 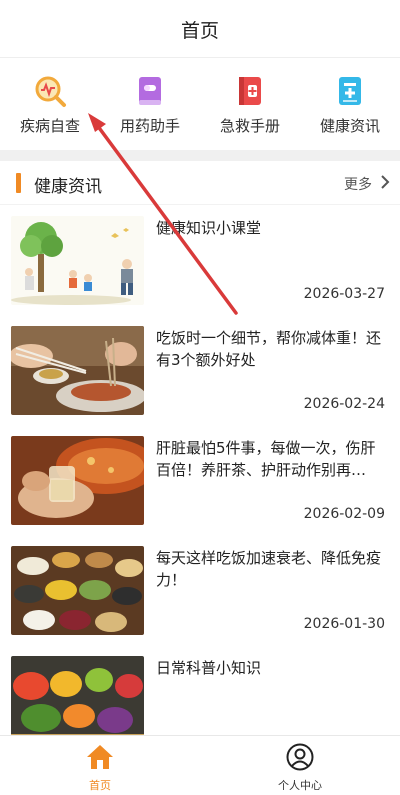 I want to click on tab-label: 个人中心, so click(x=300, y=785).